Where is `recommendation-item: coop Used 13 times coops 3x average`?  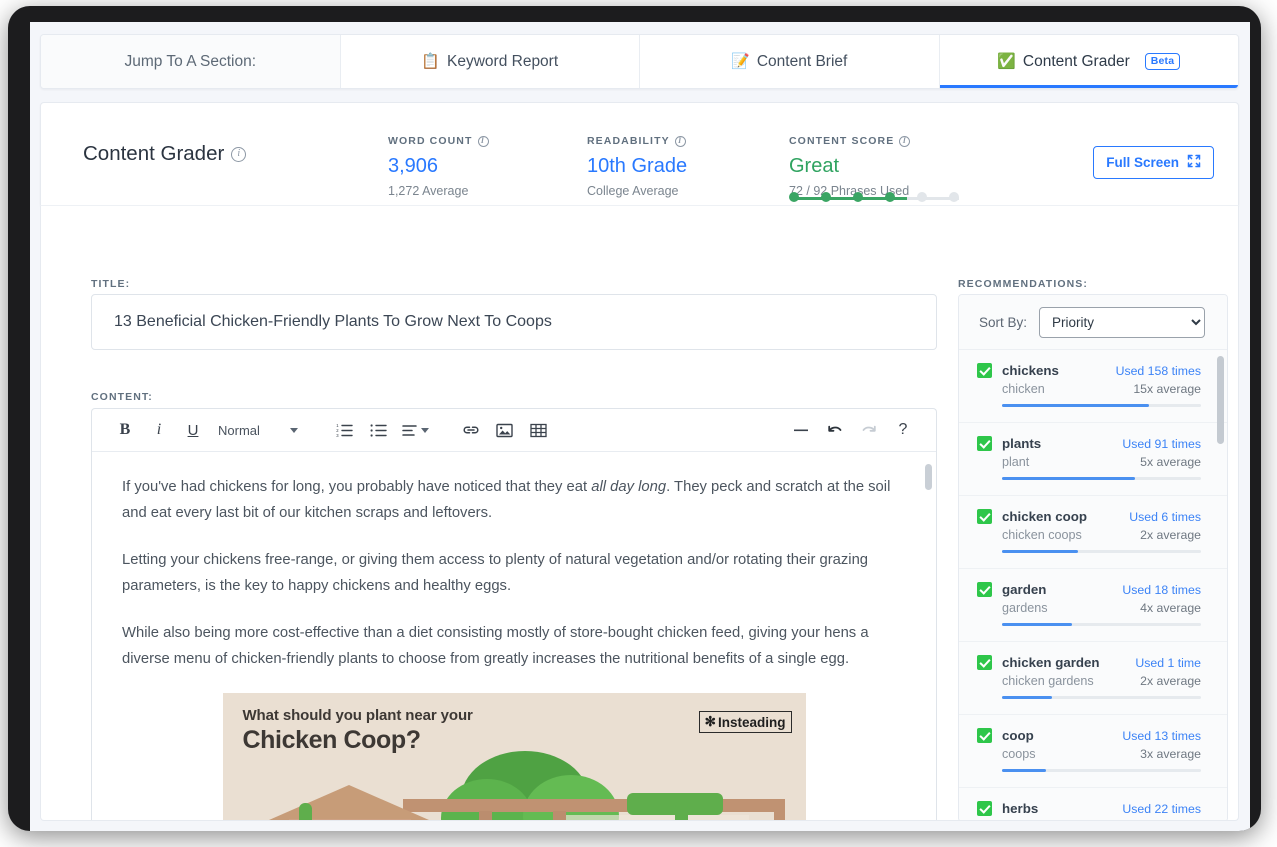
recommendation-item: coop Used 13 times coops 3x average is located at coordinates (1093, 751).